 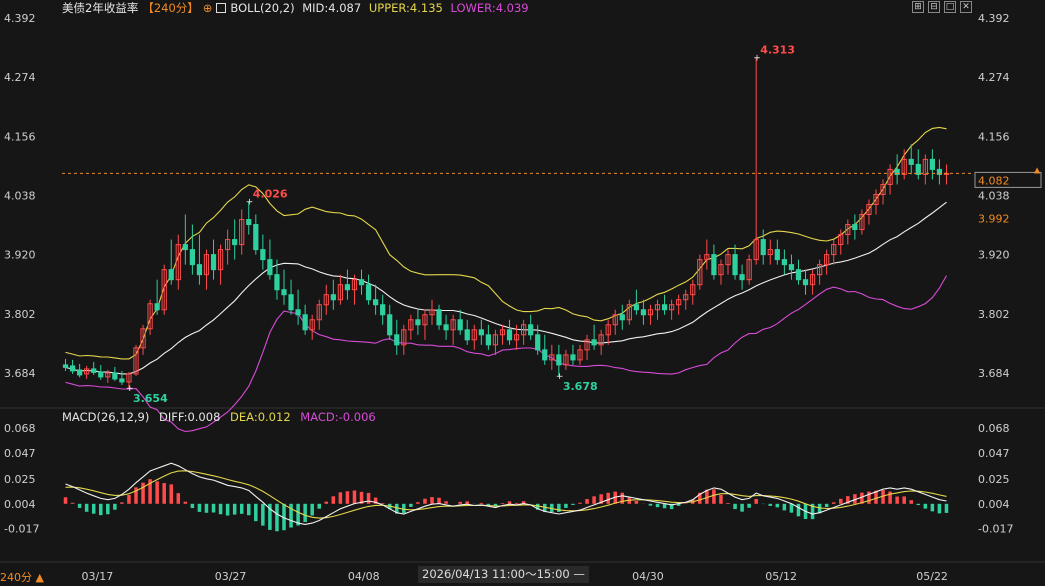 What do you see at coordinates (932, 576) in the screenshot?
I see `date-tick: 05/22` at bounding box center [932, 576].